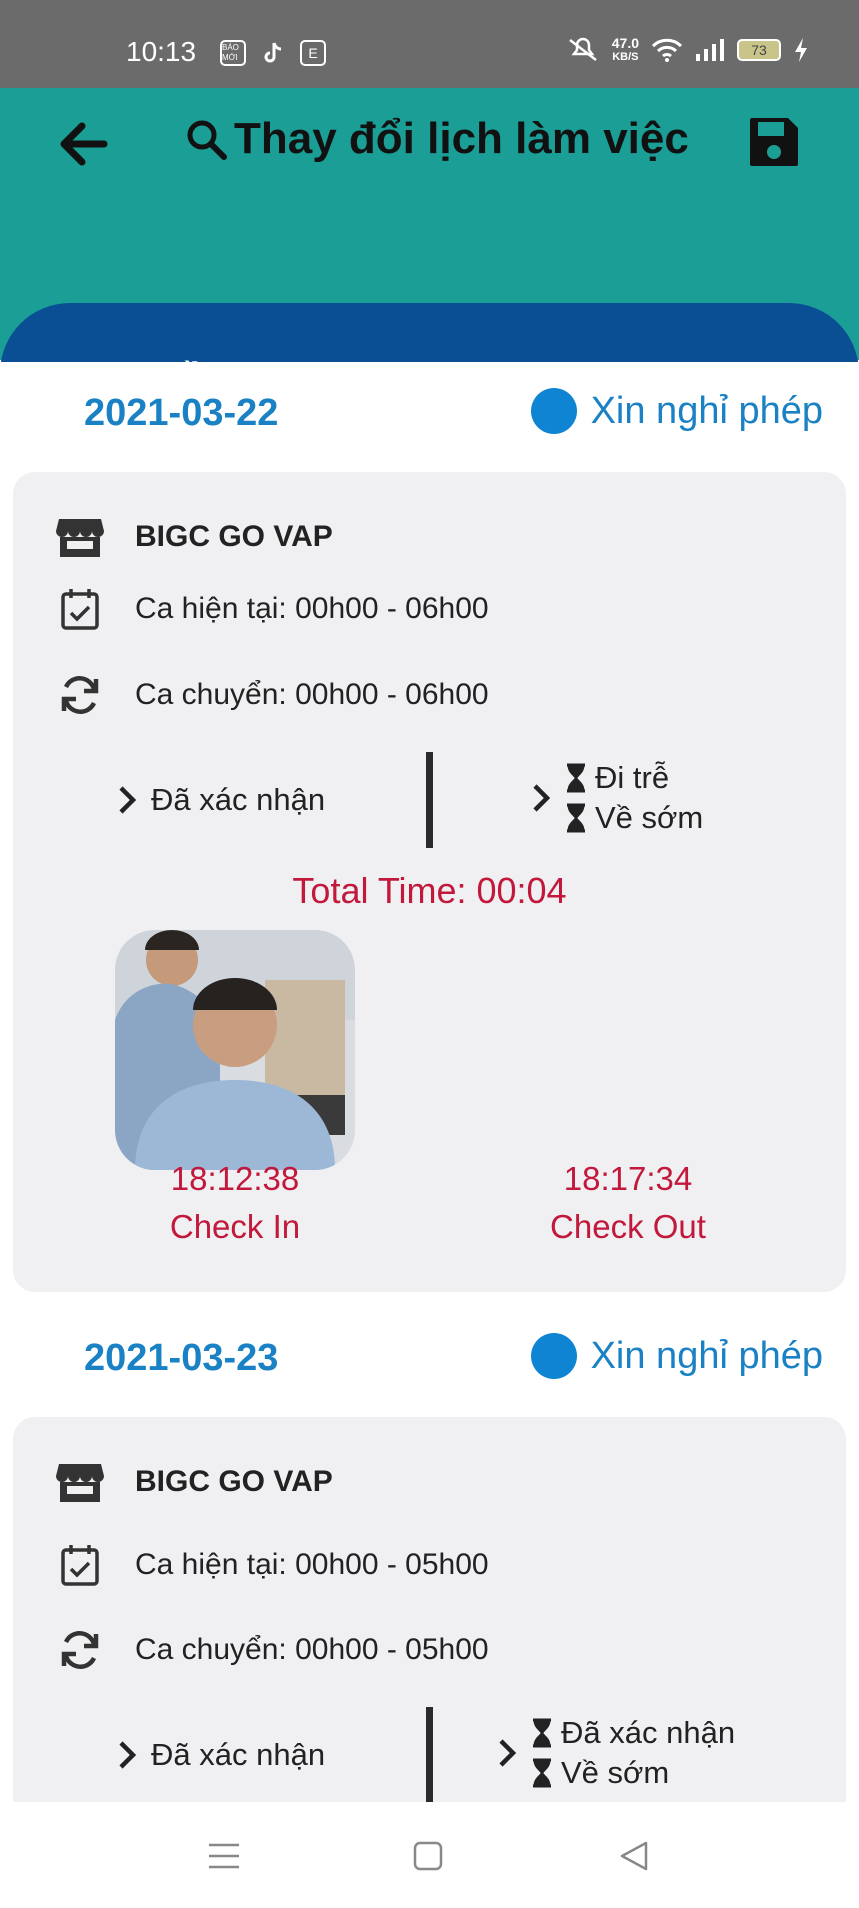  What do you see at coordinates (710, 50) in the screenshot?
I see `signal-icon` at bounding box center [710, 50].